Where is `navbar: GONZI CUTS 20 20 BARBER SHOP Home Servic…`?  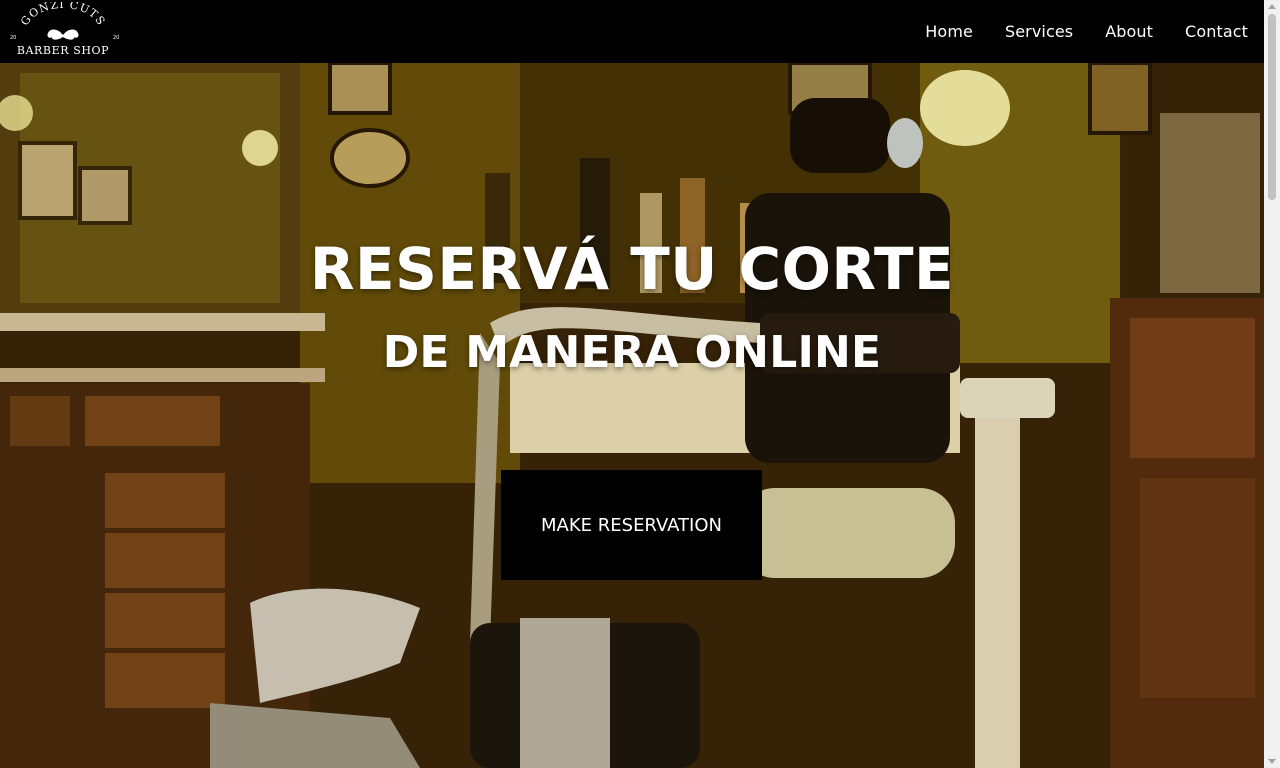 navbar: GONZI CUTS 20 20 BARBER SHOP Home Servic… is located at coordinates (632, 31).